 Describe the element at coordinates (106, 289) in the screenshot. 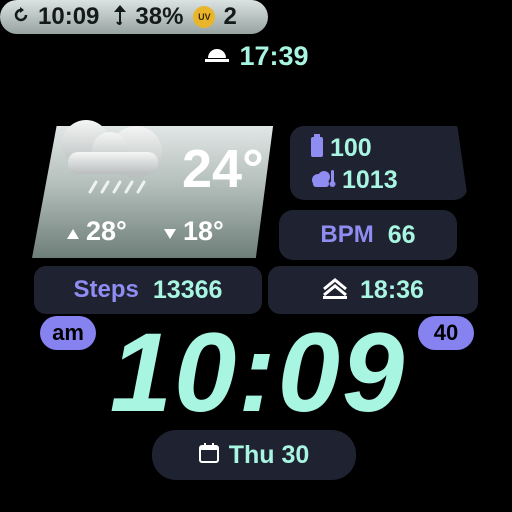

I see `steps-label: Steps` at that location.